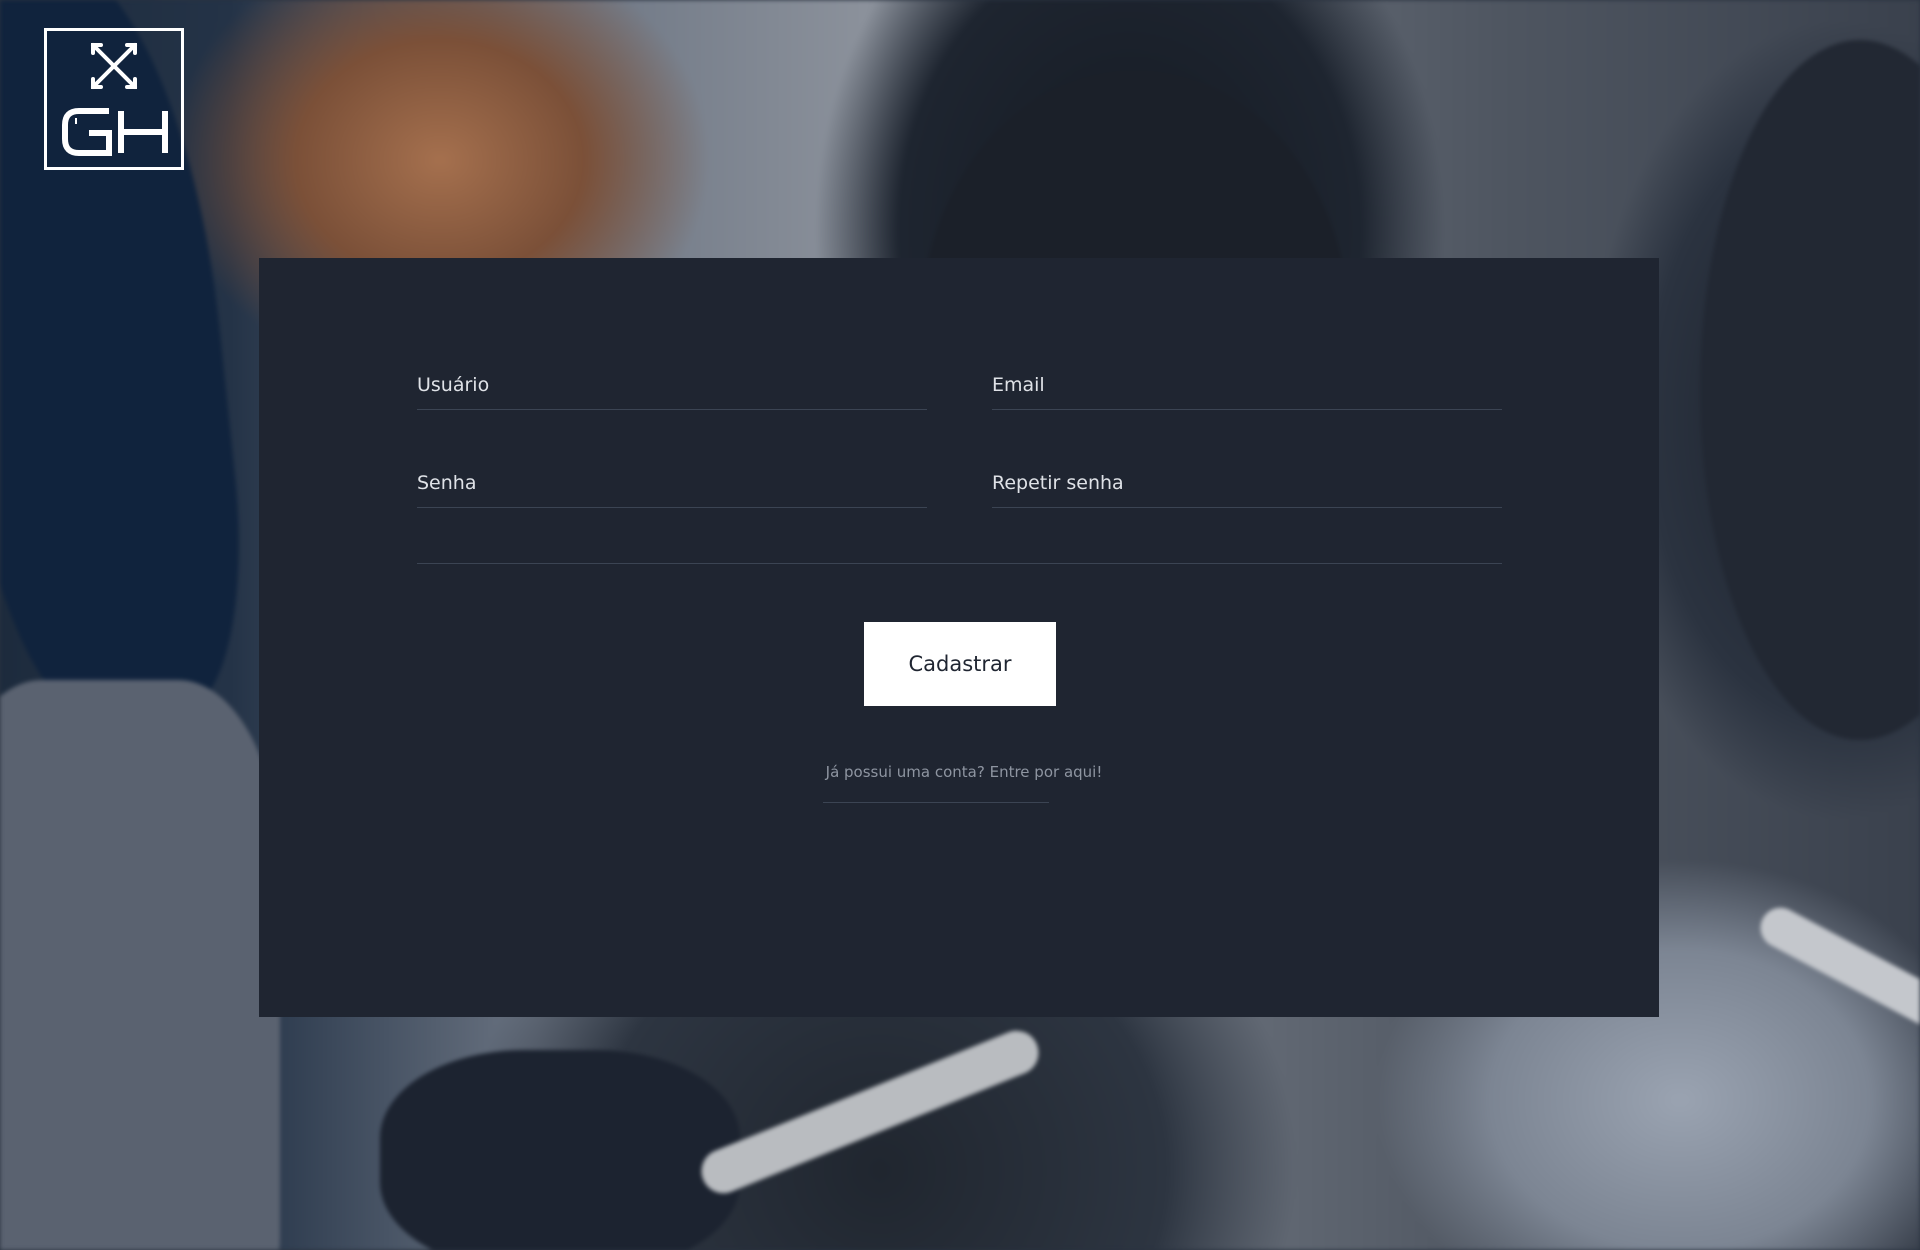 The image size is (1920, 1250). I want to click on brand-logo, so click(114, 99).